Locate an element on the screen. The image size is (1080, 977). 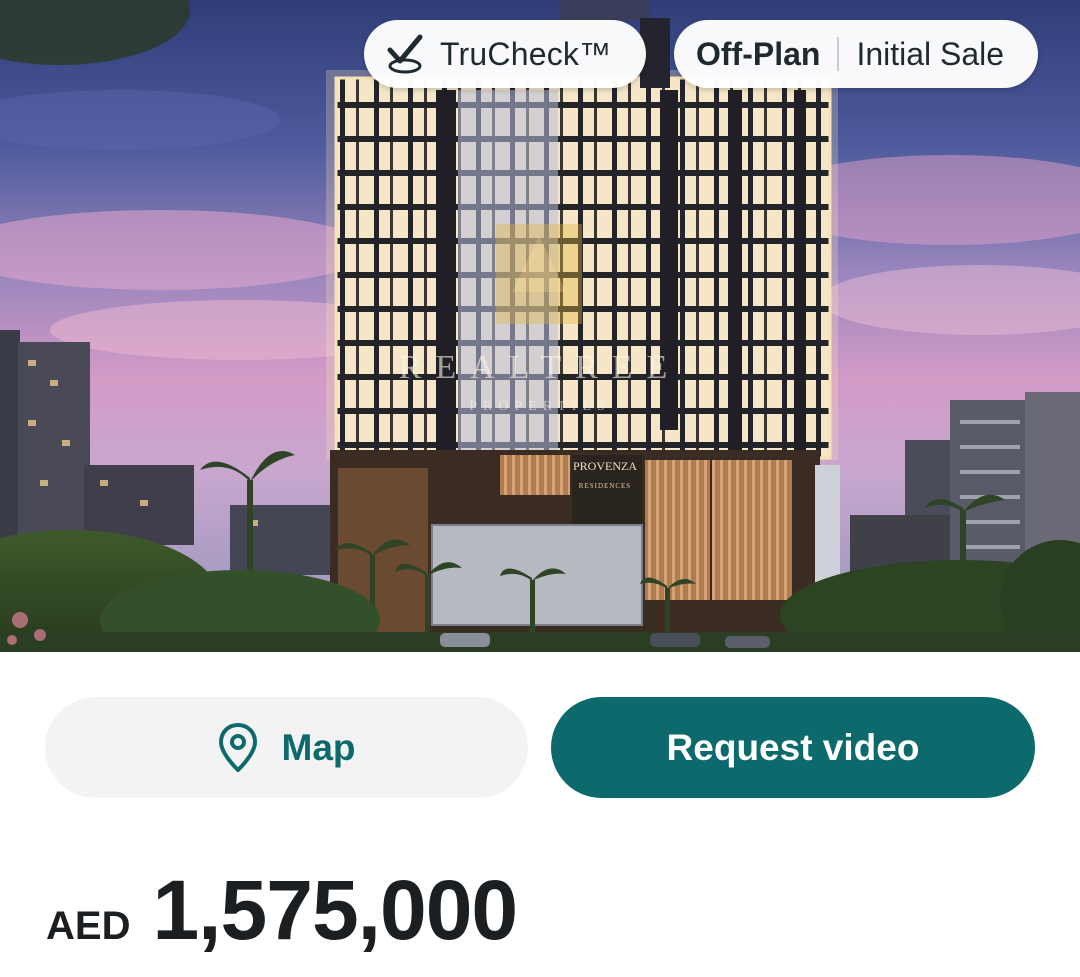
request-video-button: Request video is located at coordinates (793, 747).